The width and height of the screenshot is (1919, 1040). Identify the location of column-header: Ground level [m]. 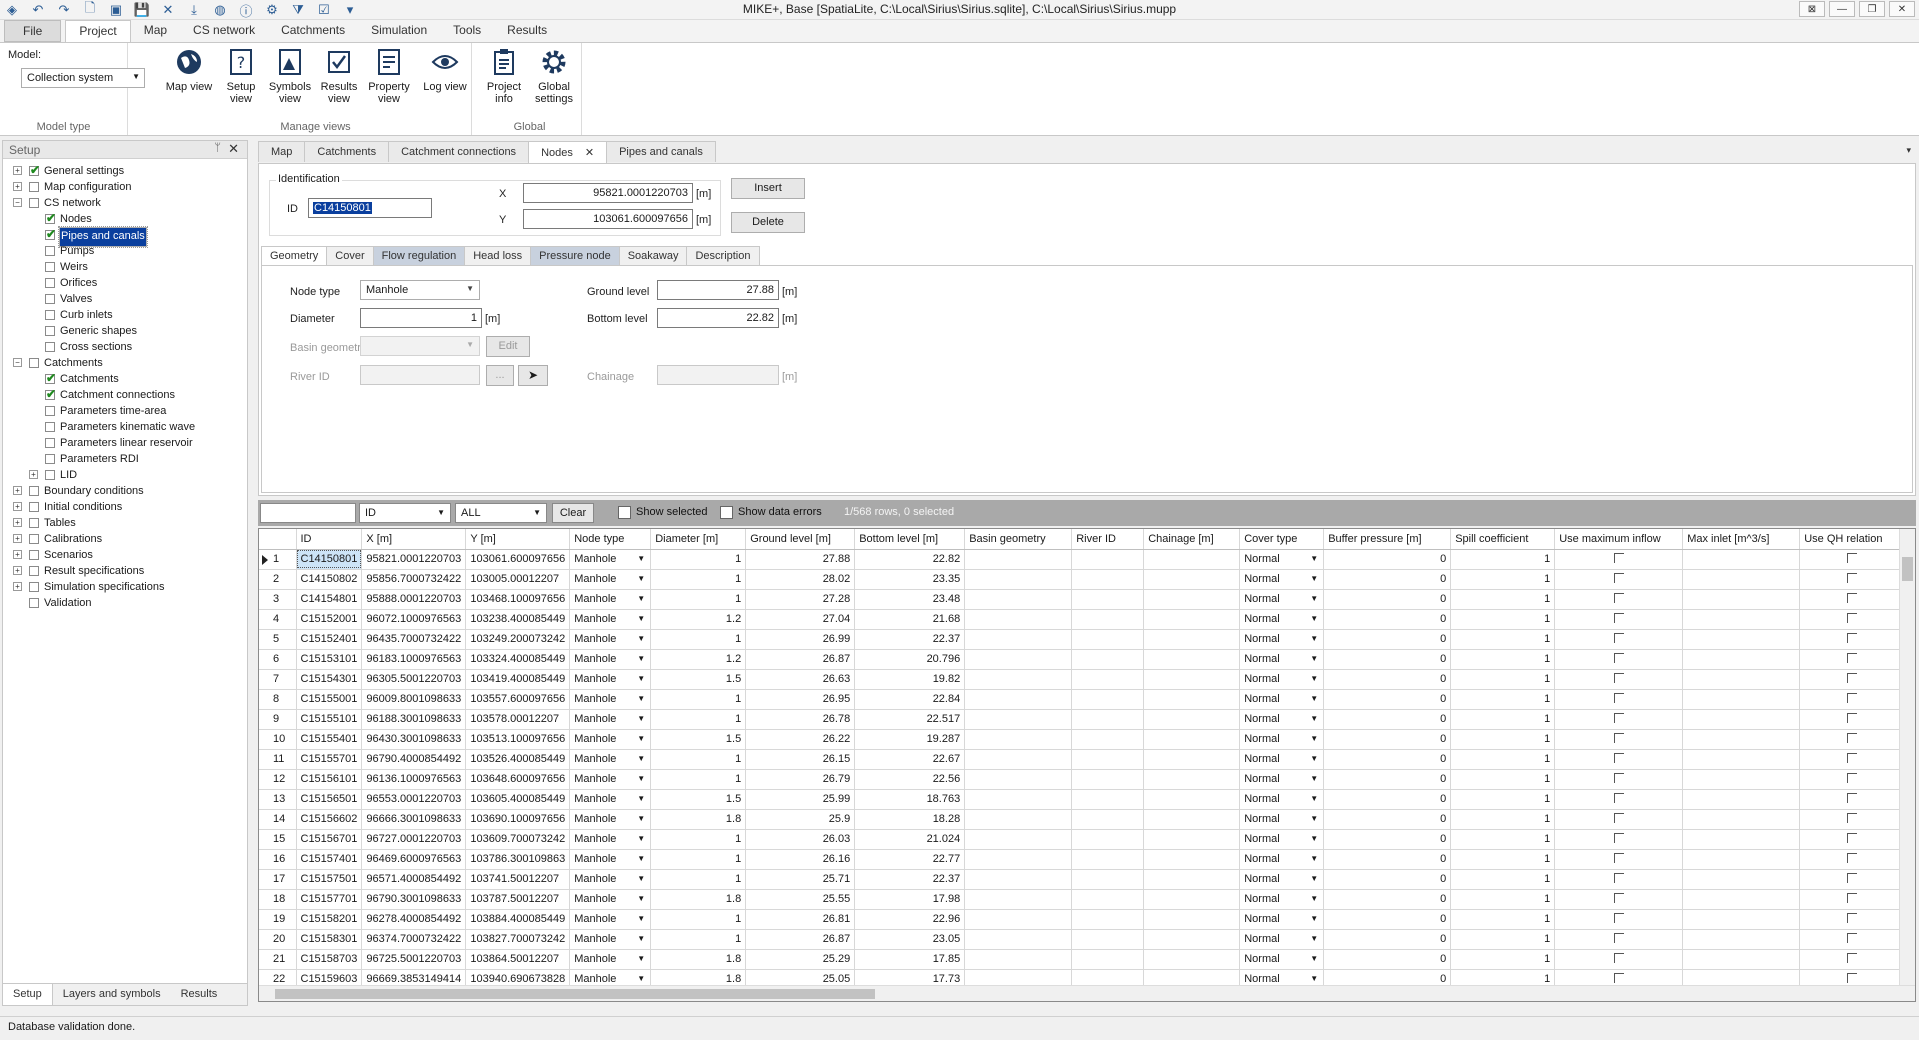
(800, 539).